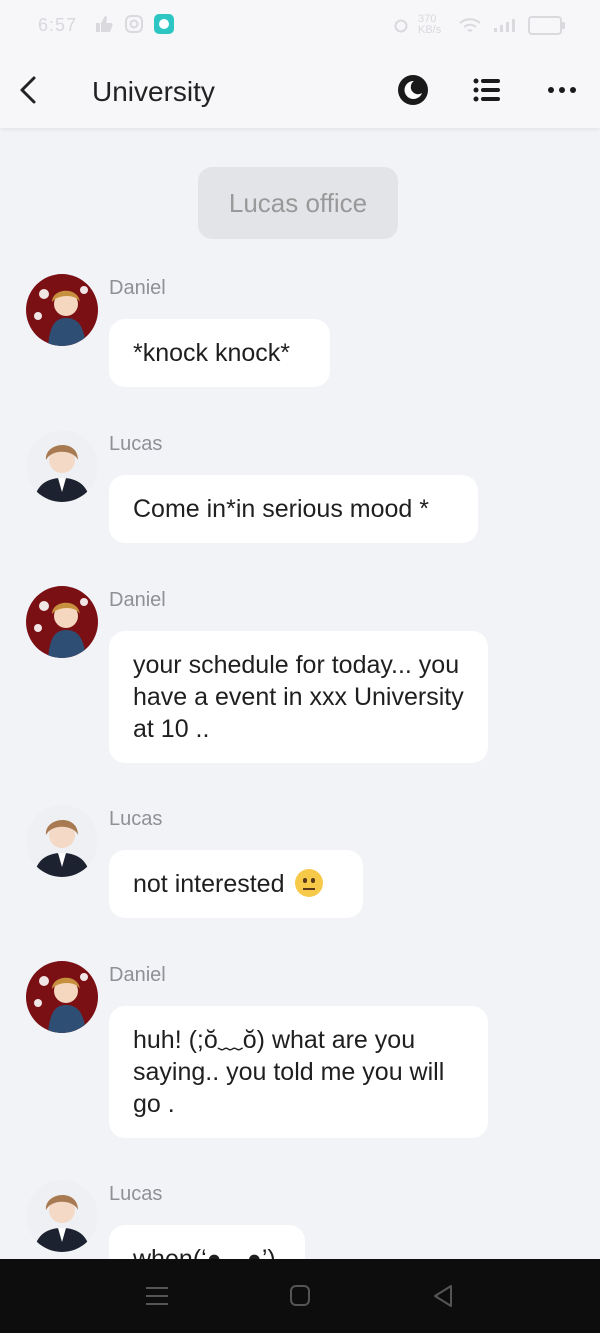 The width and height of the screenshot is (600, 1333). What do you see at coordinates (504, 25) in the screenshot?
I see `signal-icon` at bounding box center [504, 25].